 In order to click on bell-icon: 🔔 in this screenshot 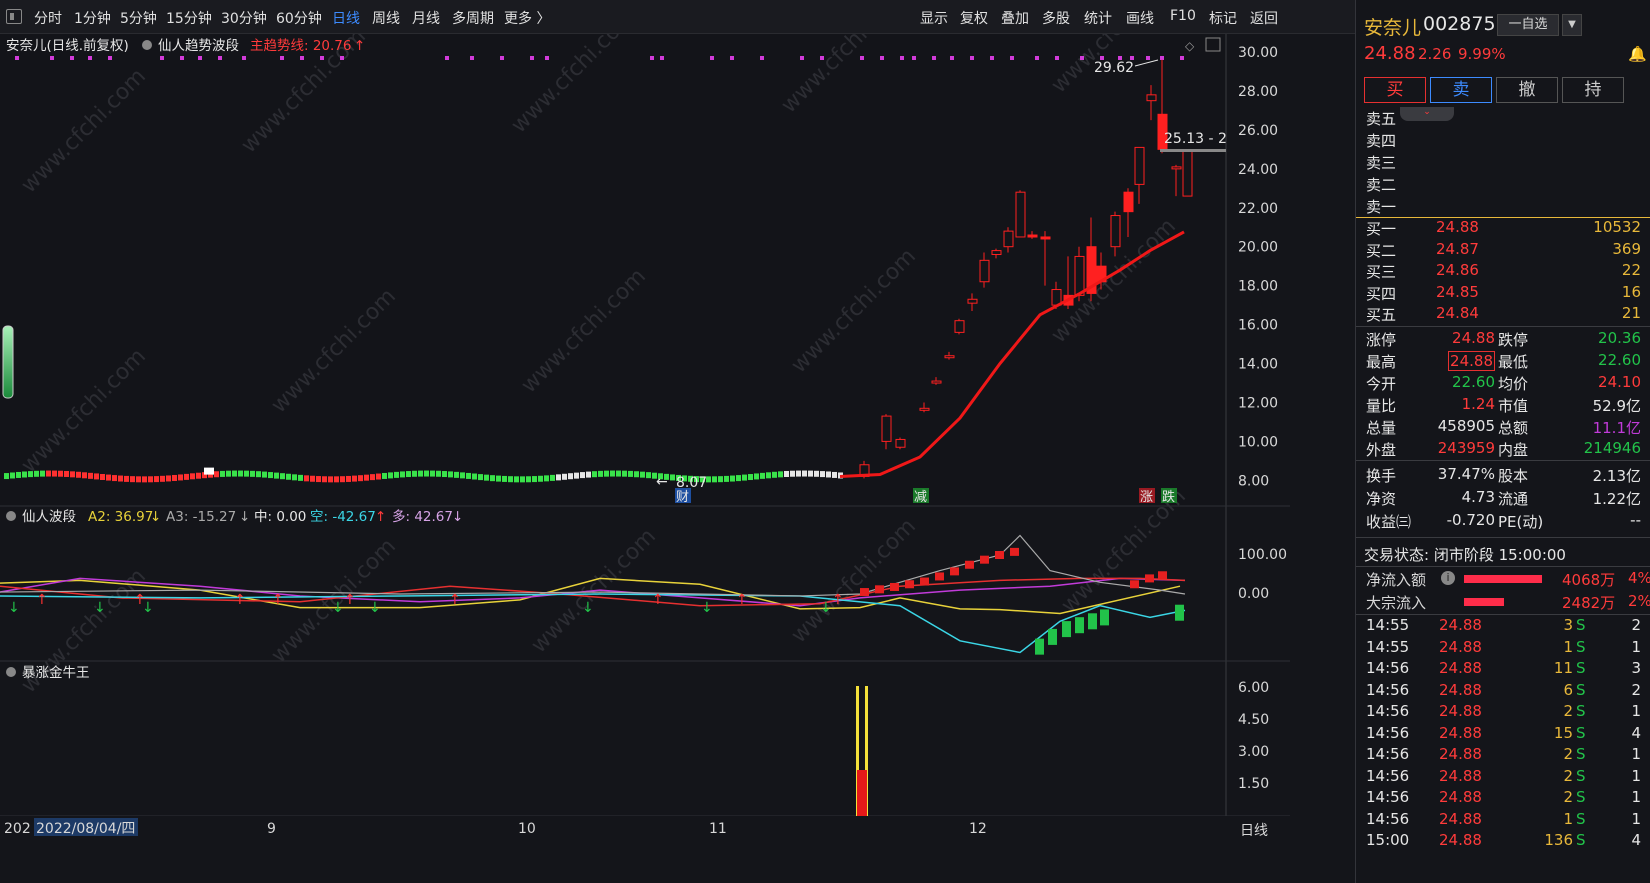, I will do `click(1637, 54)`.